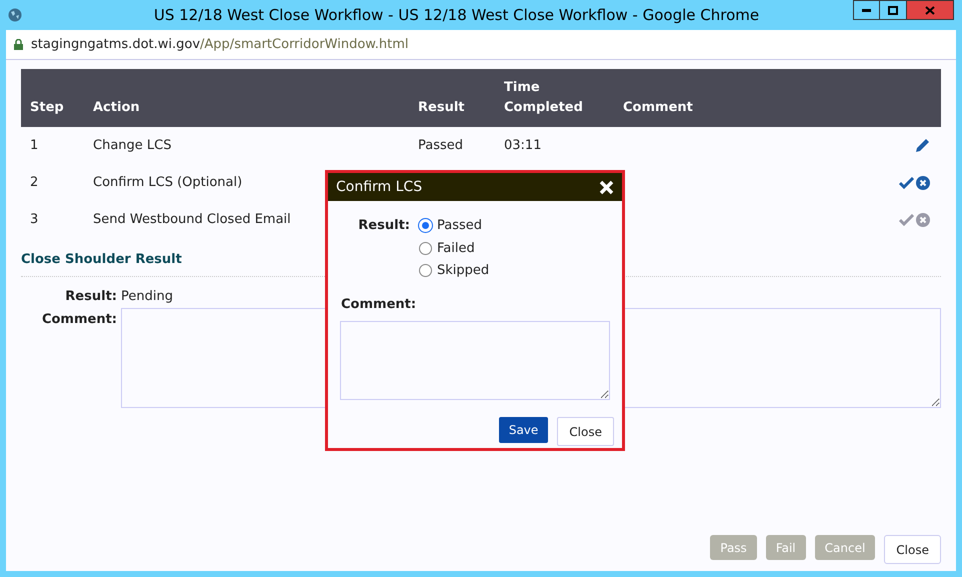  Describe the element at coordinates (167, 182) in the screenshot. I see `table-cell: Confirm LCS (Optional)` at that location.